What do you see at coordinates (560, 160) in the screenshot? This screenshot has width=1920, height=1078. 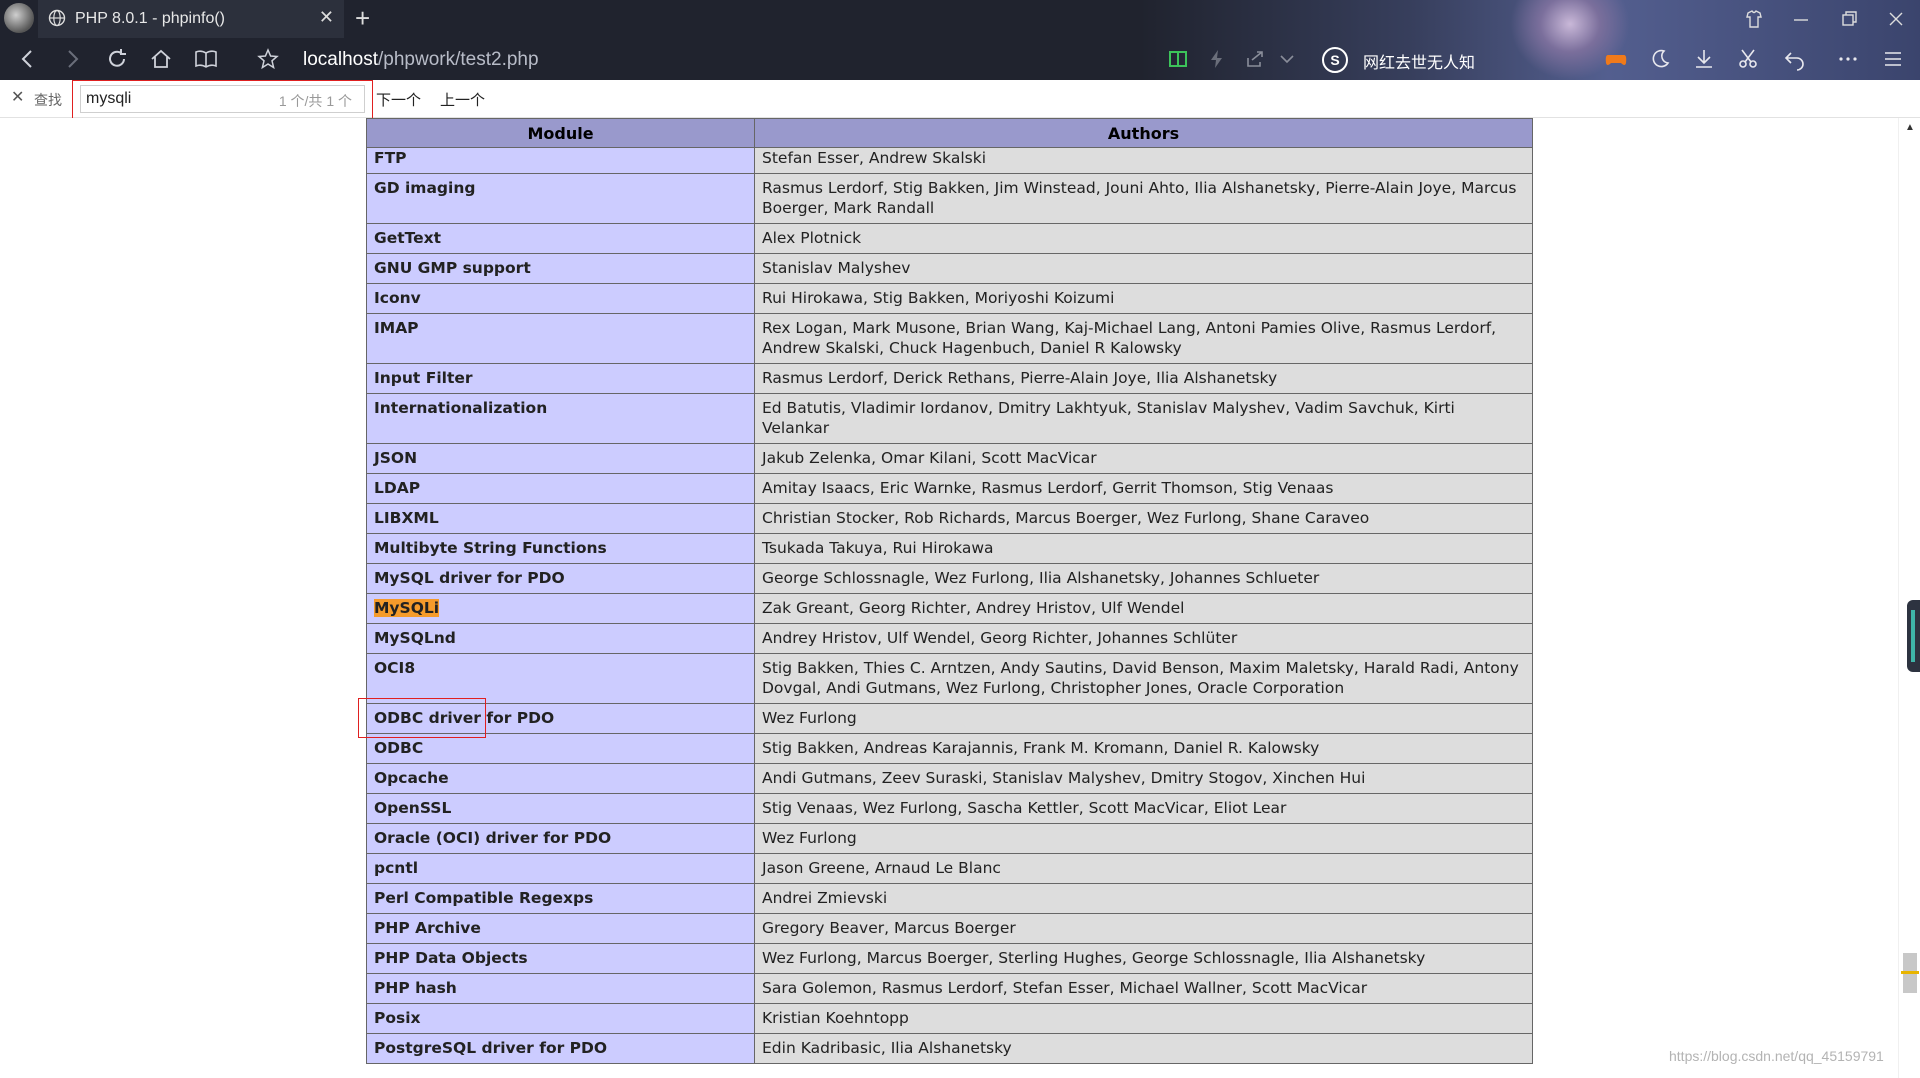 I see `module-cell: FTP` at bounding box center [560, 160].